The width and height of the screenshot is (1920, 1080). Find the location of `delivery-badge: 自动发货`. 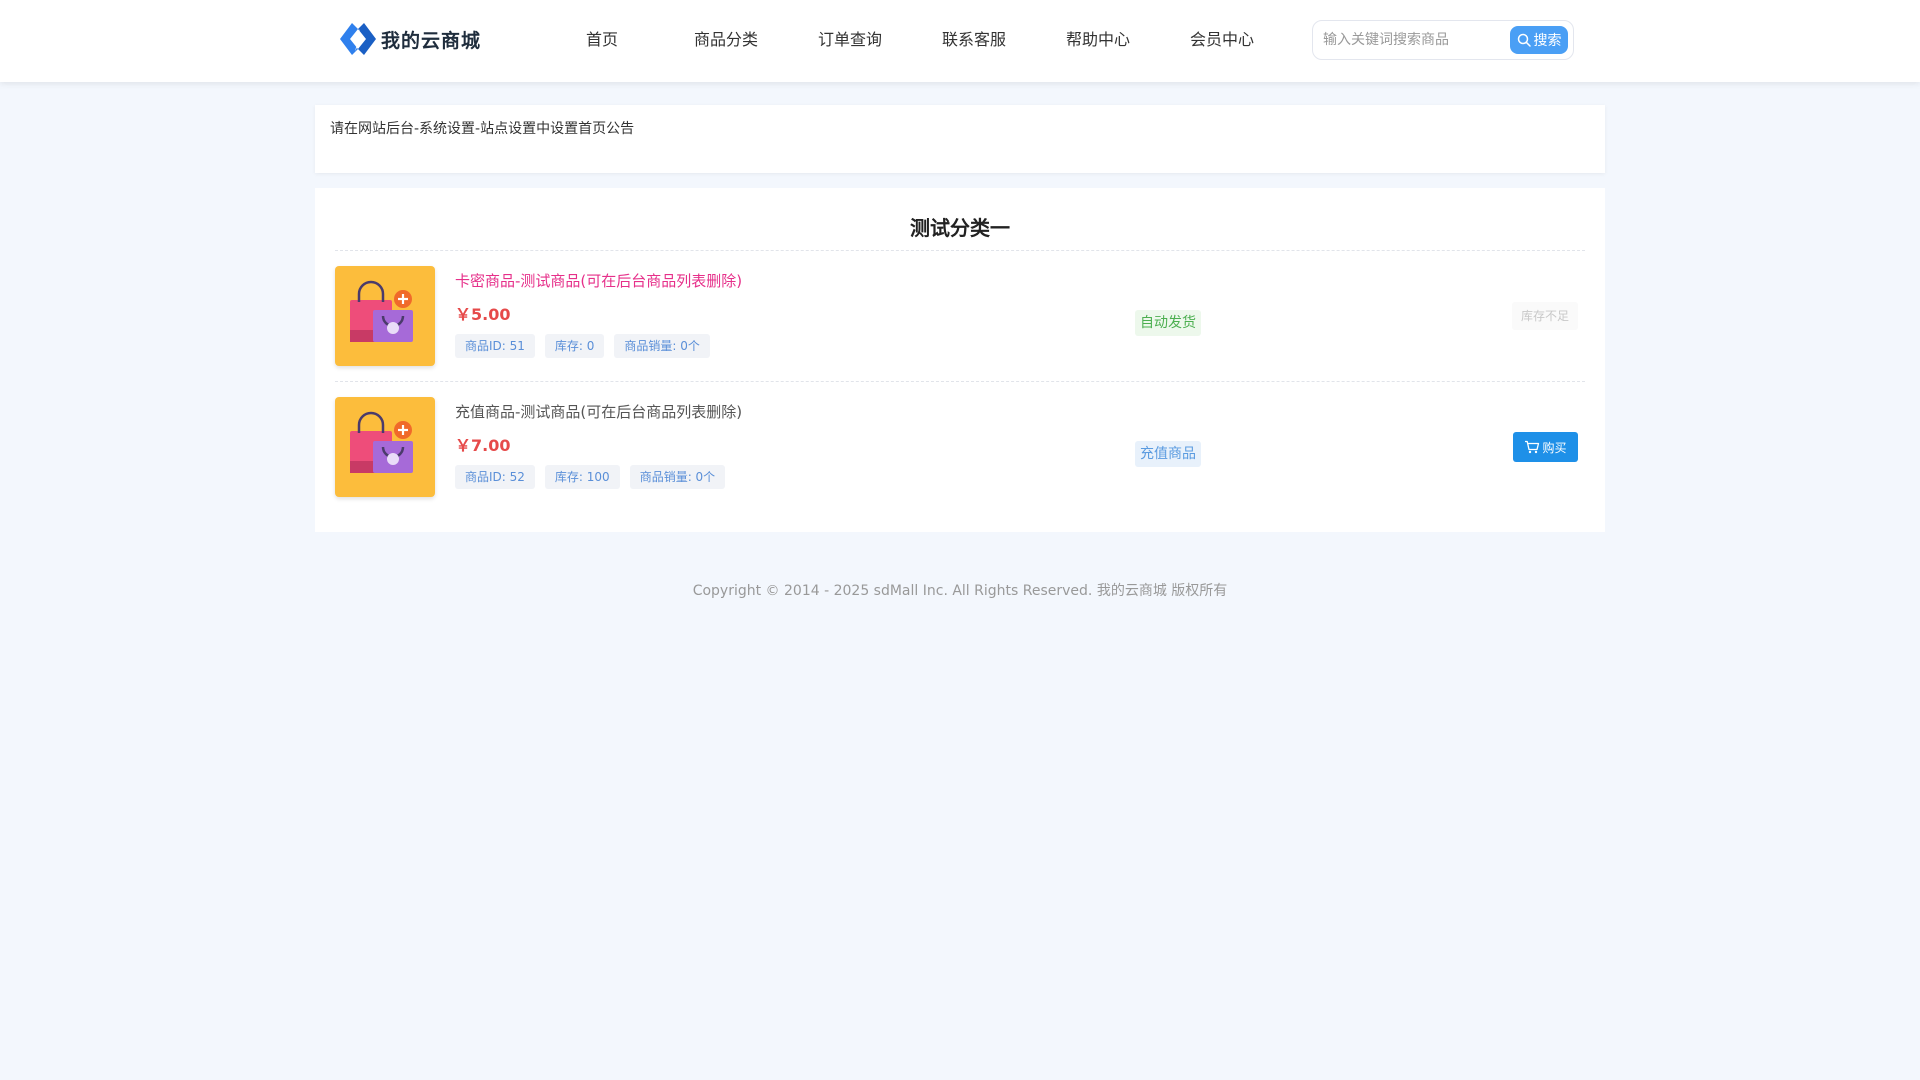

delivery-badge: 自动发货 is located at coordinates (1168, 323).